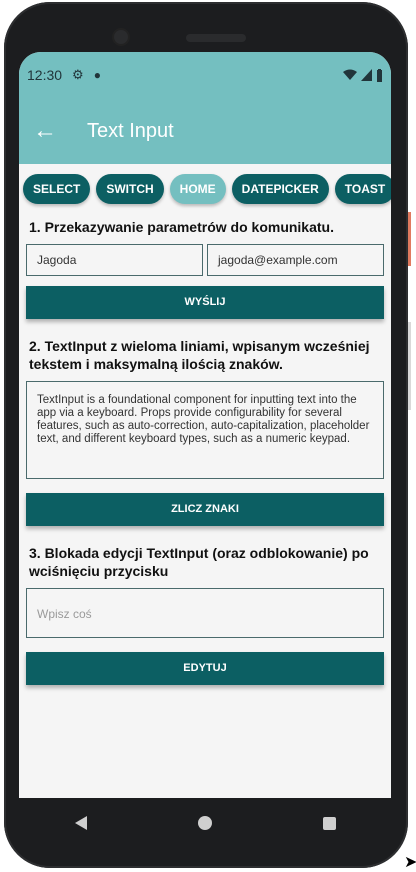  I want to click on earpiece-speaker, so click(216, 38).